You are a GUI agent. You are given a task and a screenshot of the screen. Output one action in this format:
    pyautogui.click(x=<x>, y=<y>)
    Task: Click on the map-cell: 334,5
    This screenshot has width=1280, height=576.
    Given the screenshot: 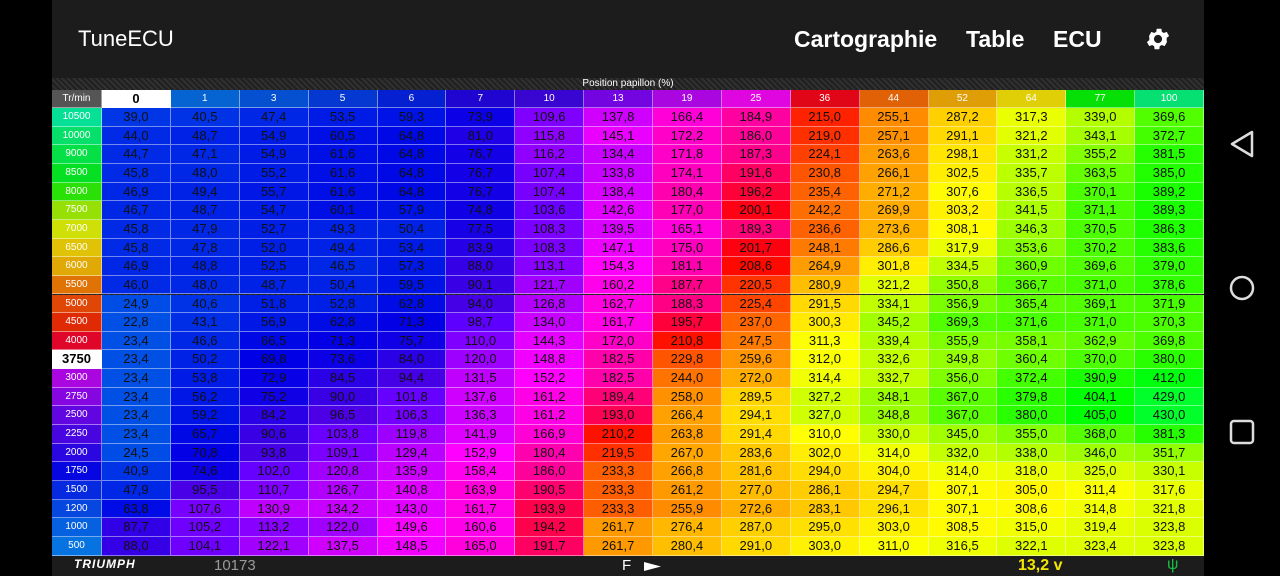 What is the action you would take?
    pyautogui.click(x=963, y=266)
    